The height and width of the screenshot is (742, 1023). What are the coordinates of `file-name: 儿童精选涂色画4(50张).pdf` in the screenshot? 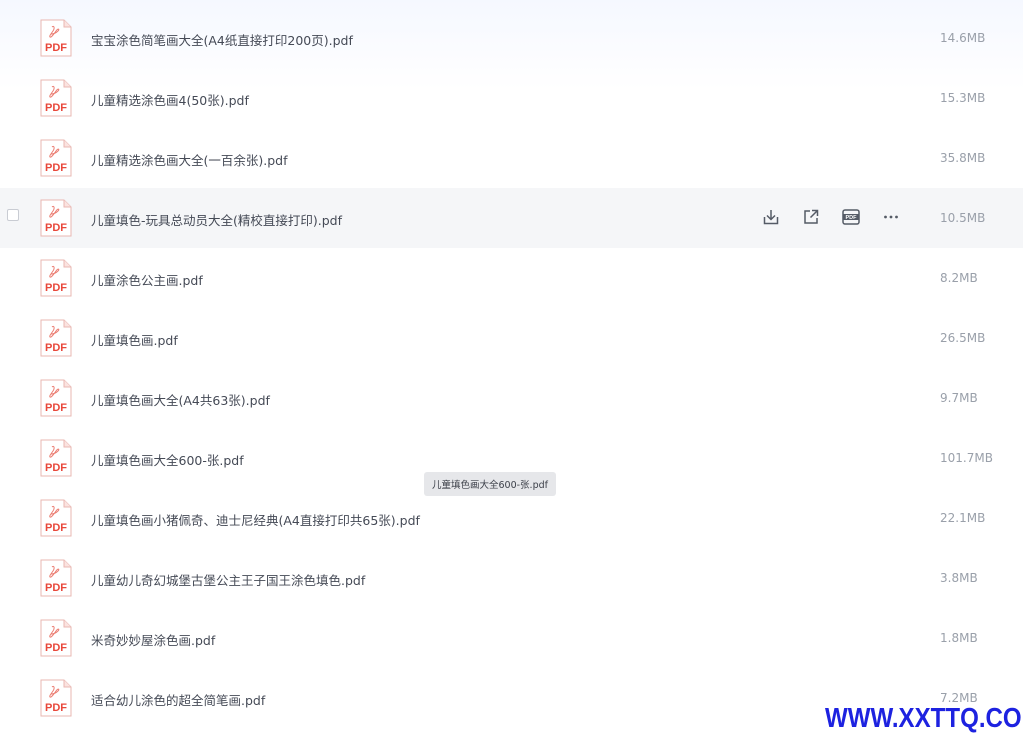 It's located at (170, 99).